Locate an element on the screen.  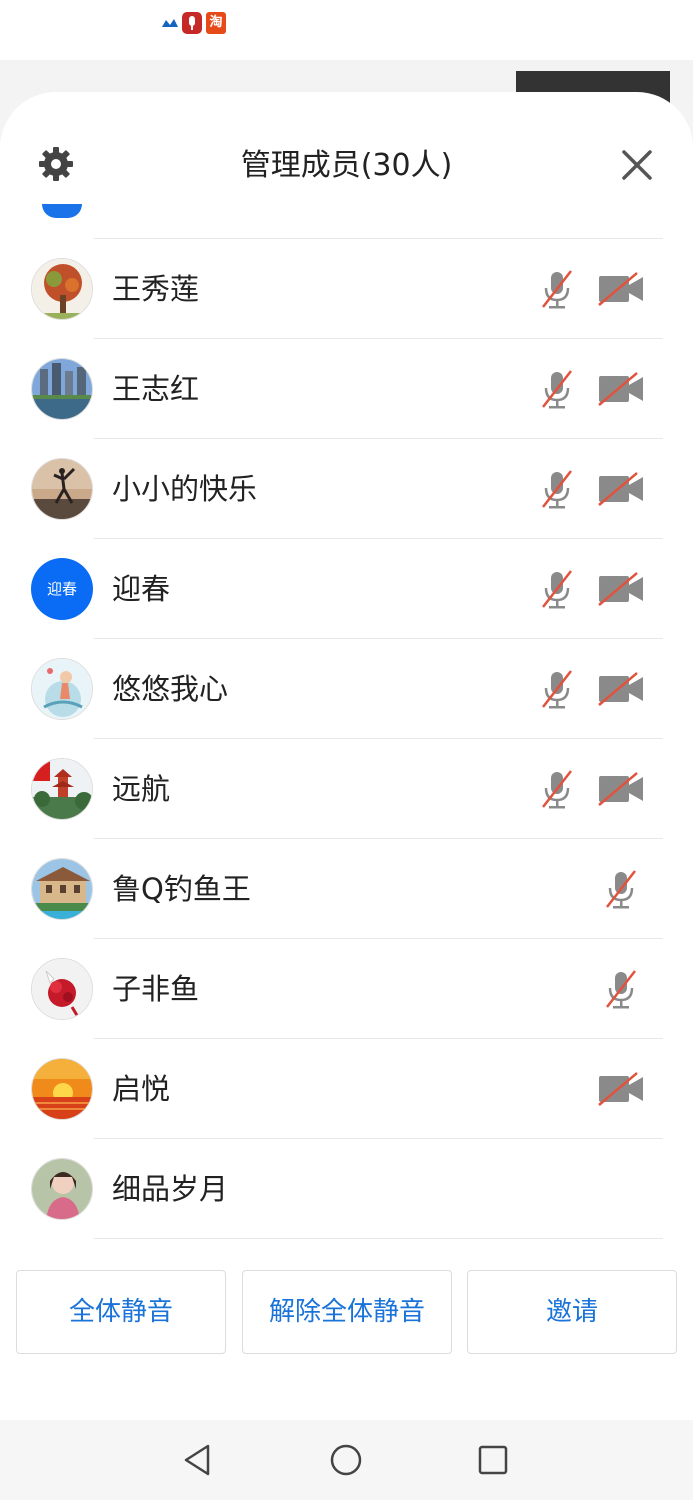
invite-button: 邀请 is located at coordinates (572, 1312).